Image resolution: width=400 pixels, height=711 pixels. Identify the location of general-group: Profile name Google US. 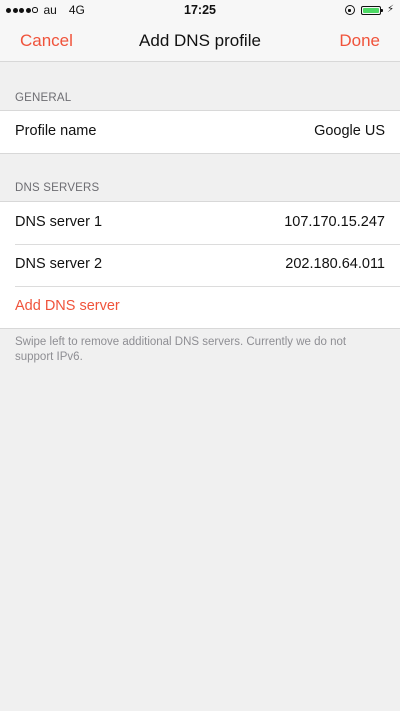
(200, 132).